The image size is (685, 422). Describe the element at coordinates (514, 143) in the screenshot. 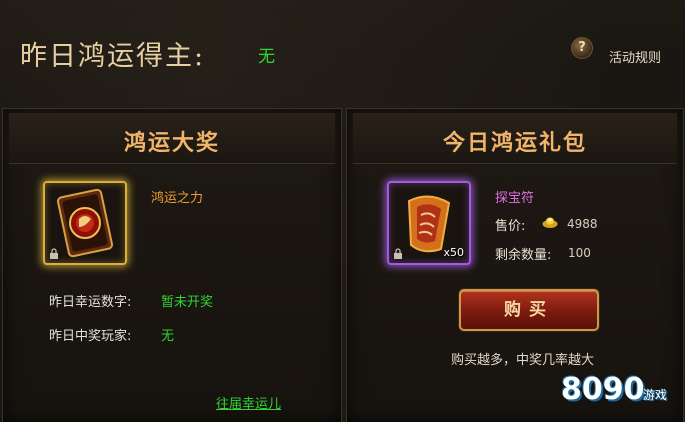

I see `daily-gift-title: 今日鸿运礼包` at that location.